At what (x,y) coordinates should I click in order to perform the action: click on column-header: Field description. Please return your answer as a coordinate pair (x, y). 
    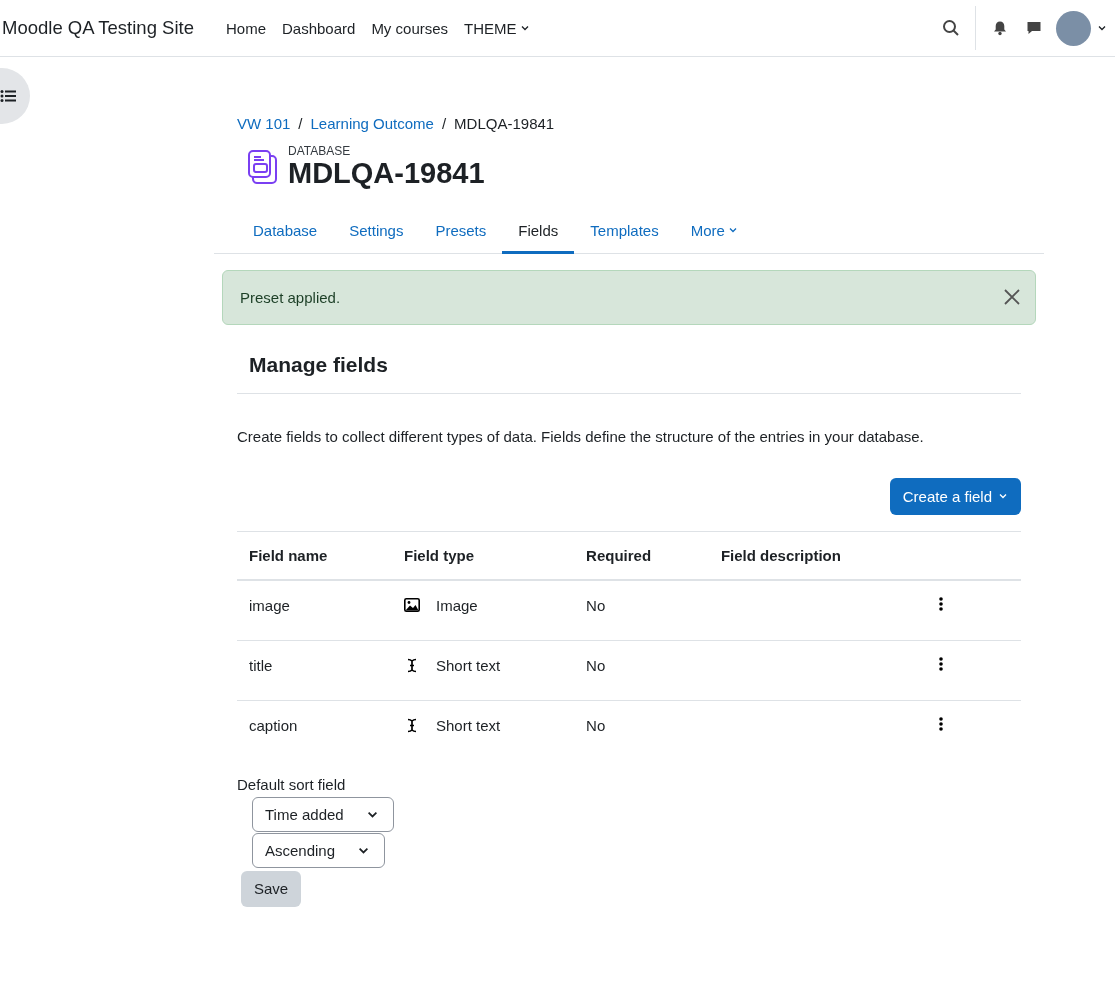
    Looking at the image, I should click on (817, 555).